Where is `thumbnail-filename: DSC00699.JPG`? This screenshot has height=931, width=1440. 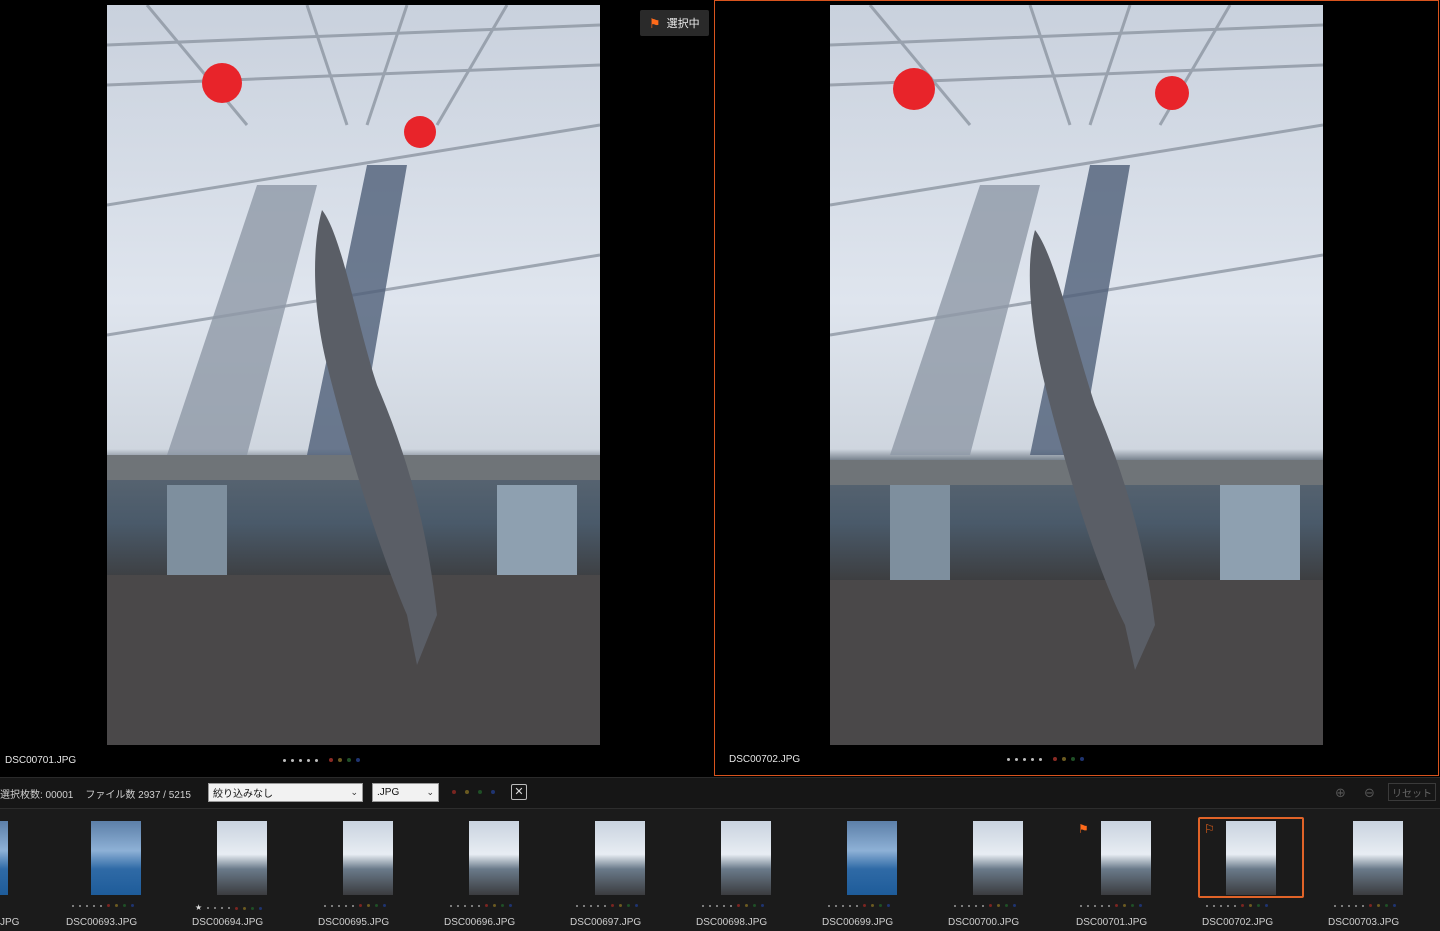 thumbnail-filename: DSC00699.JPG is located at coordinates (858, 922).